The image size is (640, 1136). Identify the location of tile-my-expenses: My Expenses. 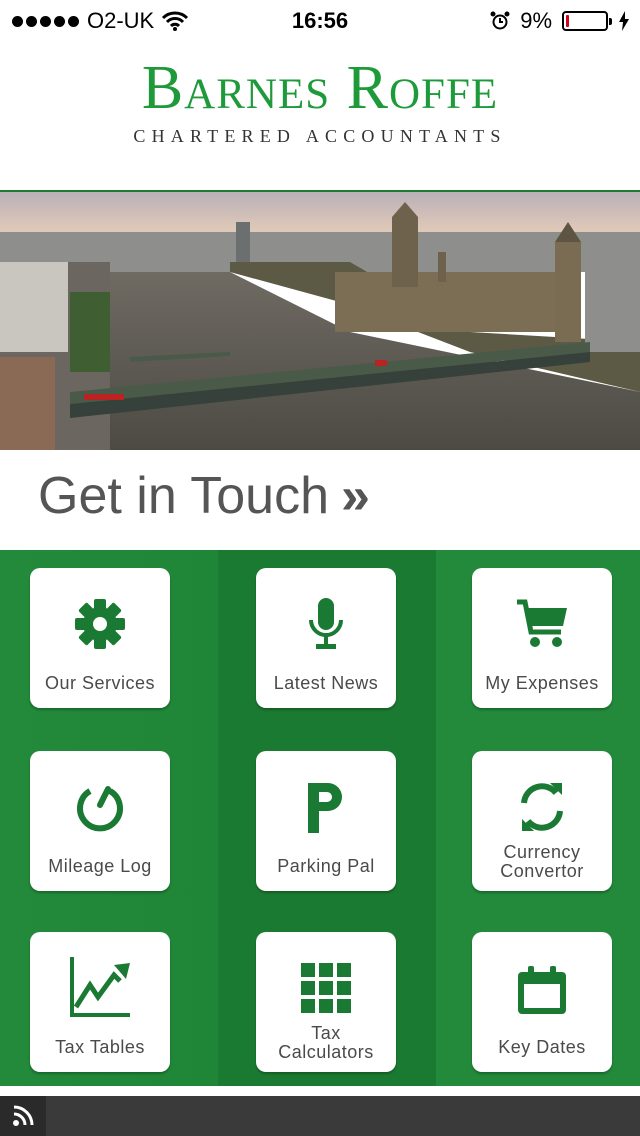
(542, 638).